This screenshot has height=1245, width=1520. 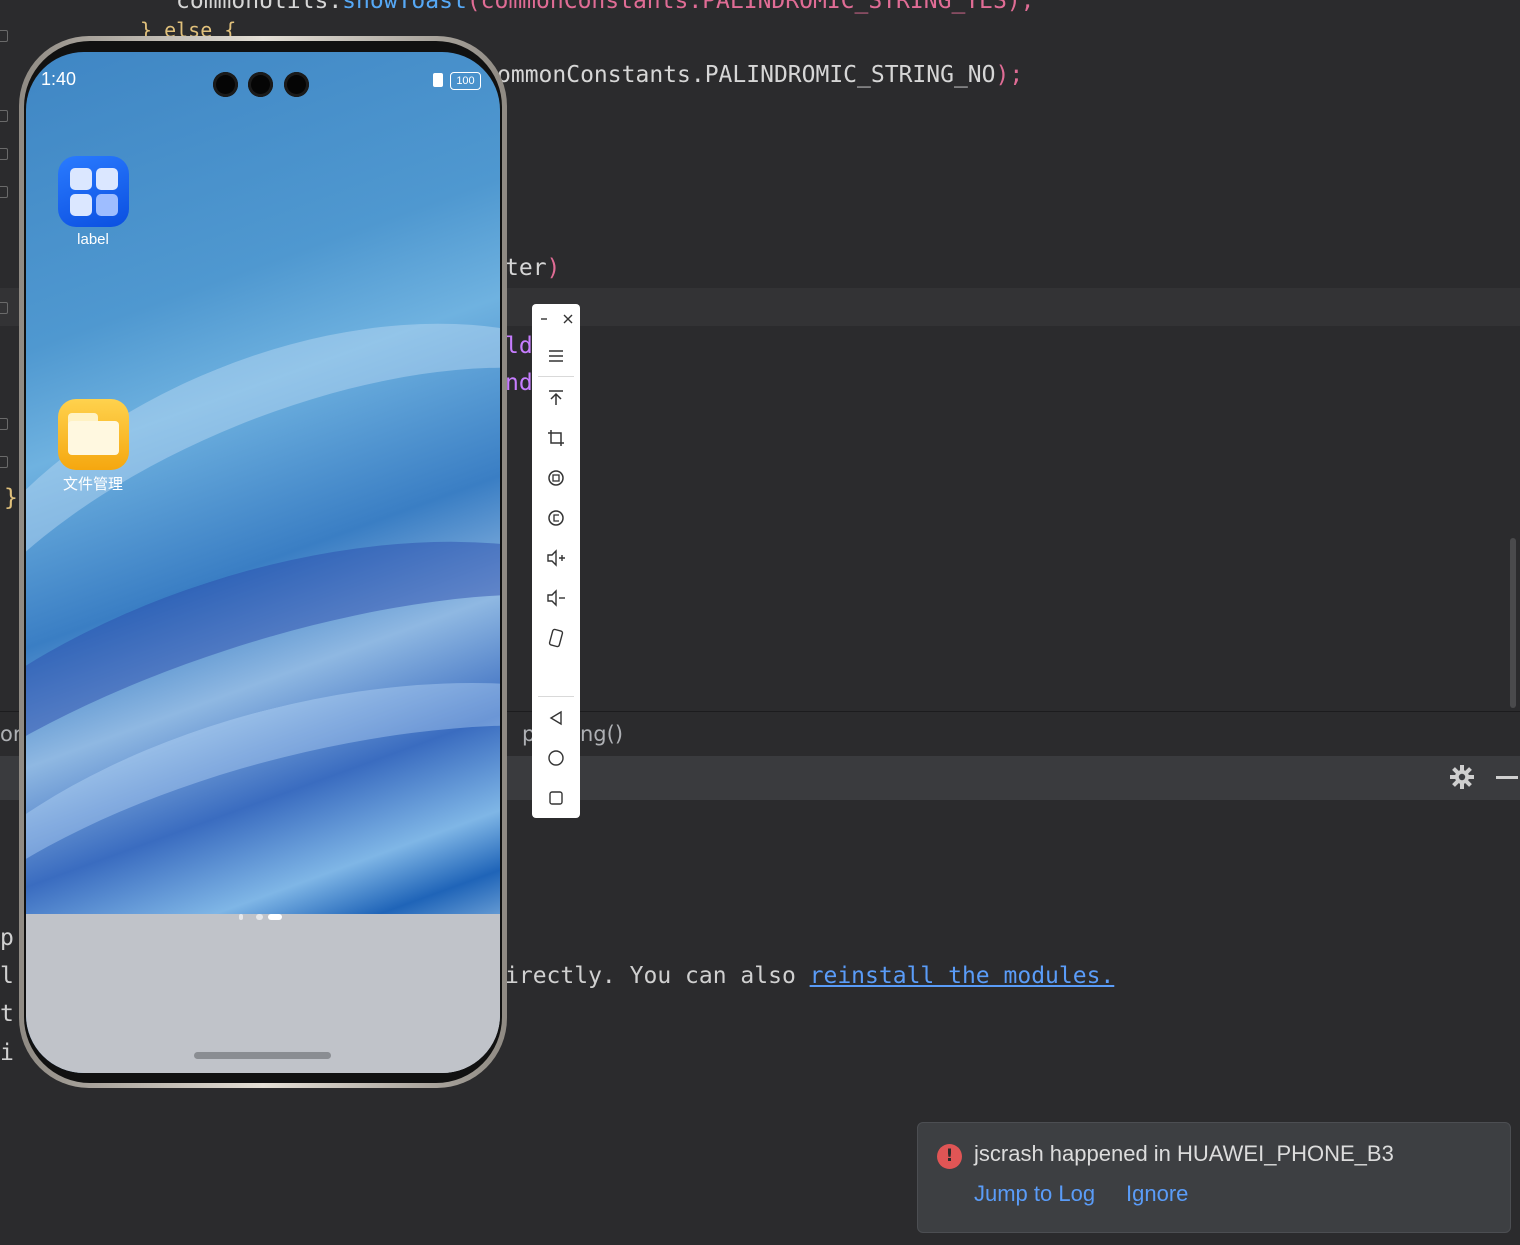 What do you see at coordinates (93, 483) in the screenshot?
I see `app-label: 文件管理` at bounding box center [93, 483].